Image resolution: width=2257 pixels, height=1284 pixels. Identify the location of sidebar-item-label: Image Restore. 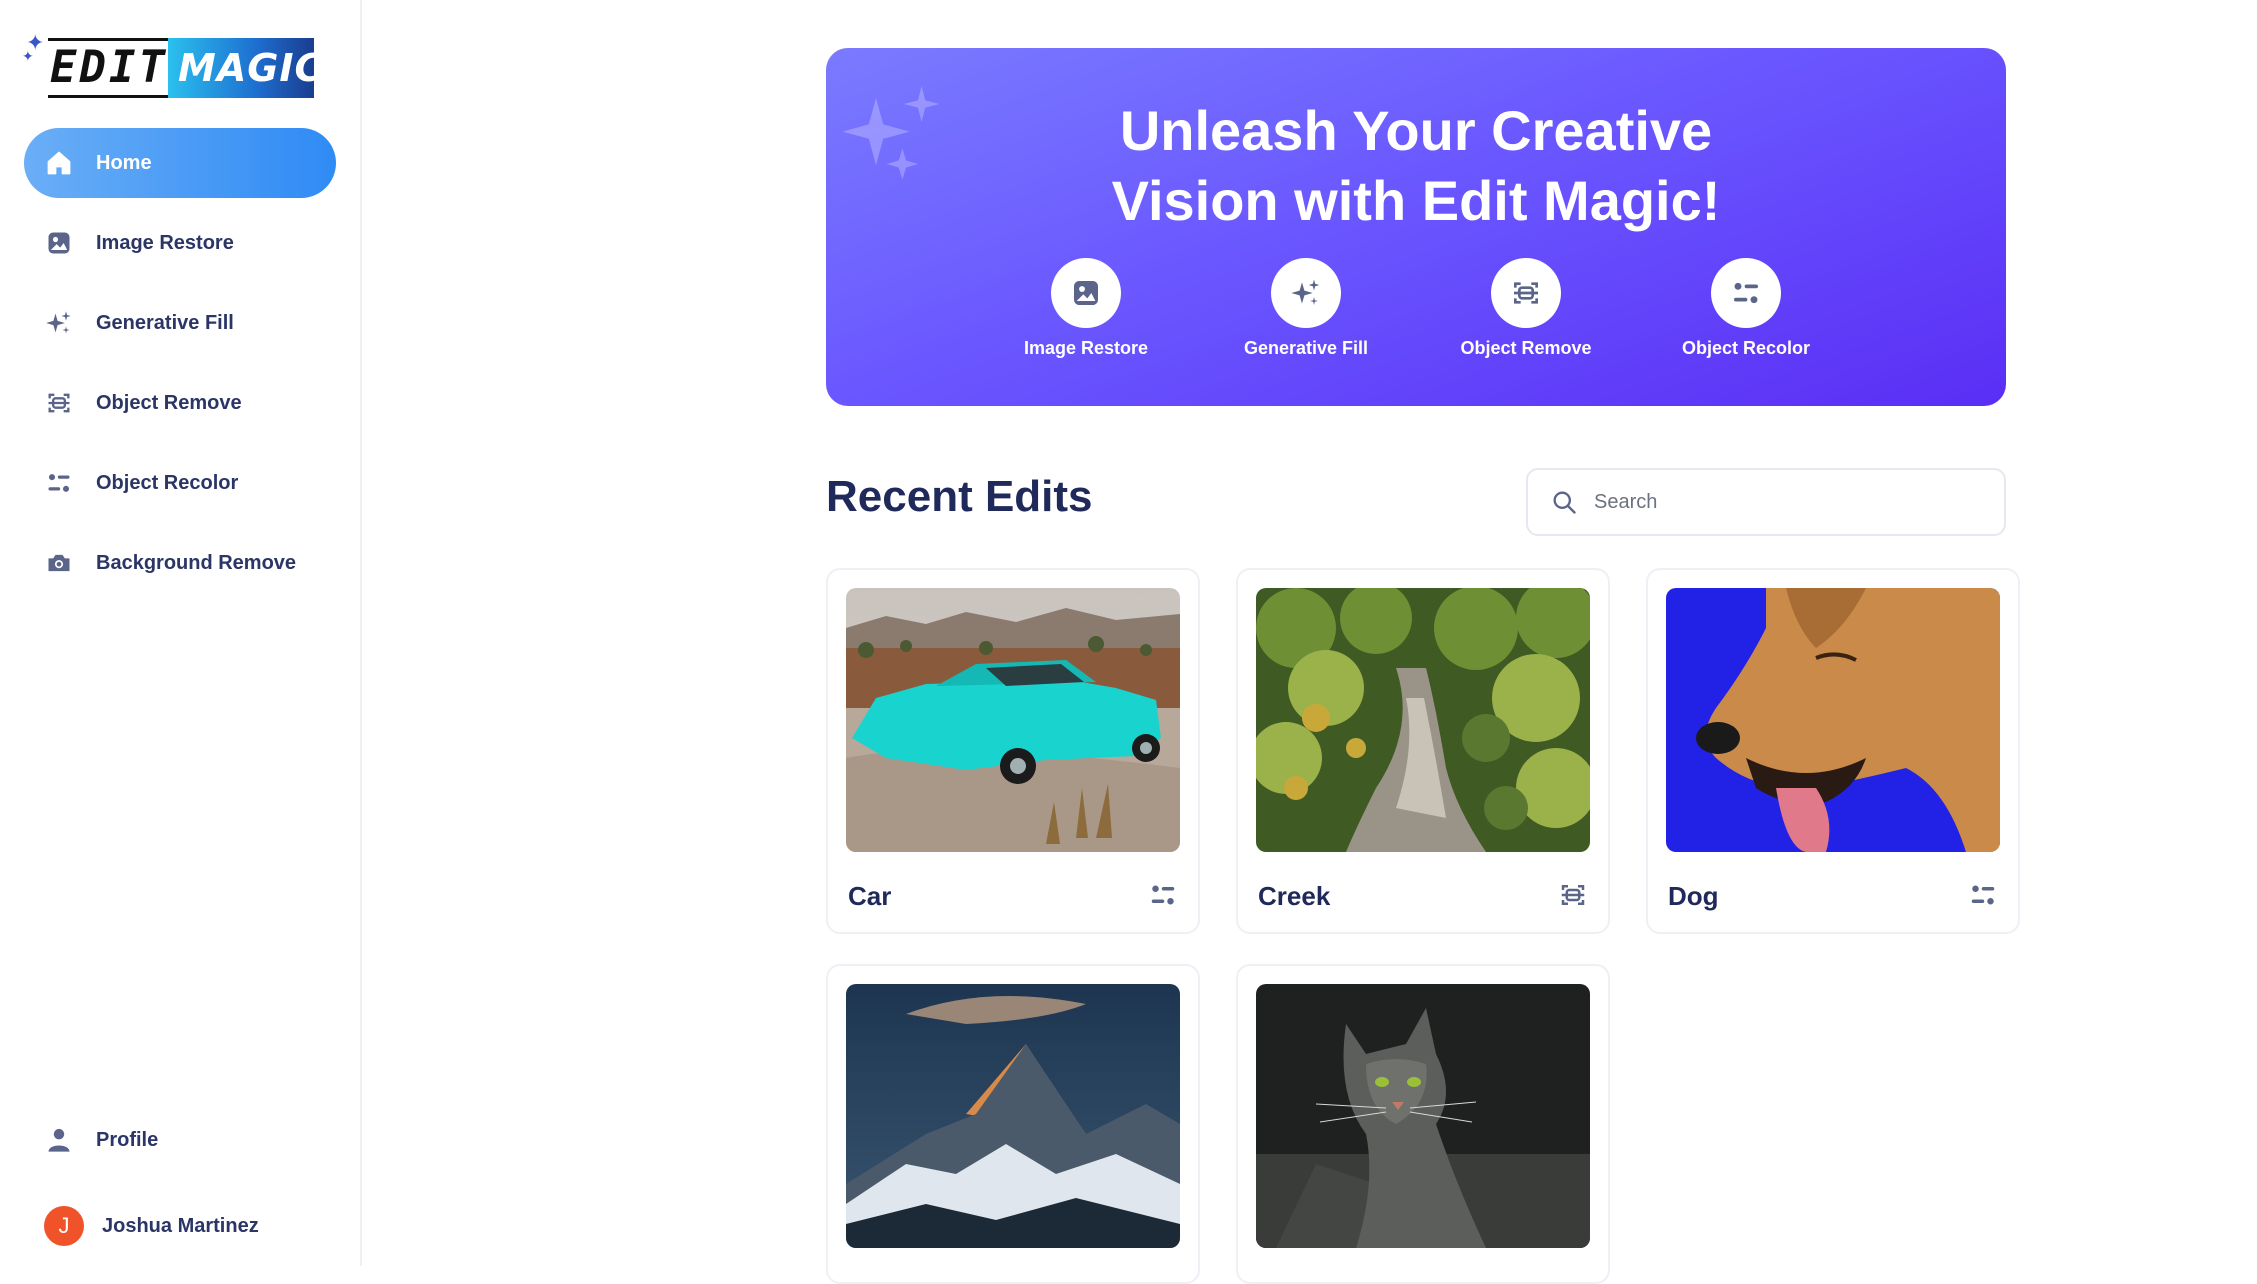
(165, 242).